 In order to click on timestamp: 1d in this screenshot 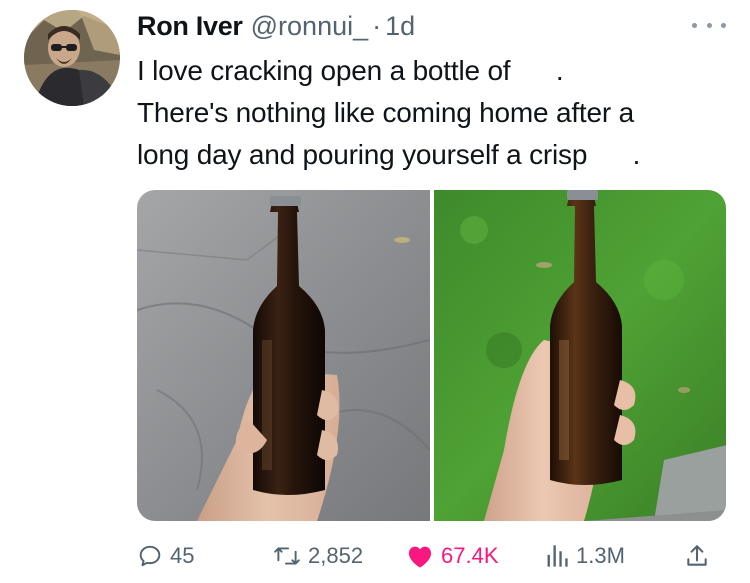, I will do `click(400, 26)`.